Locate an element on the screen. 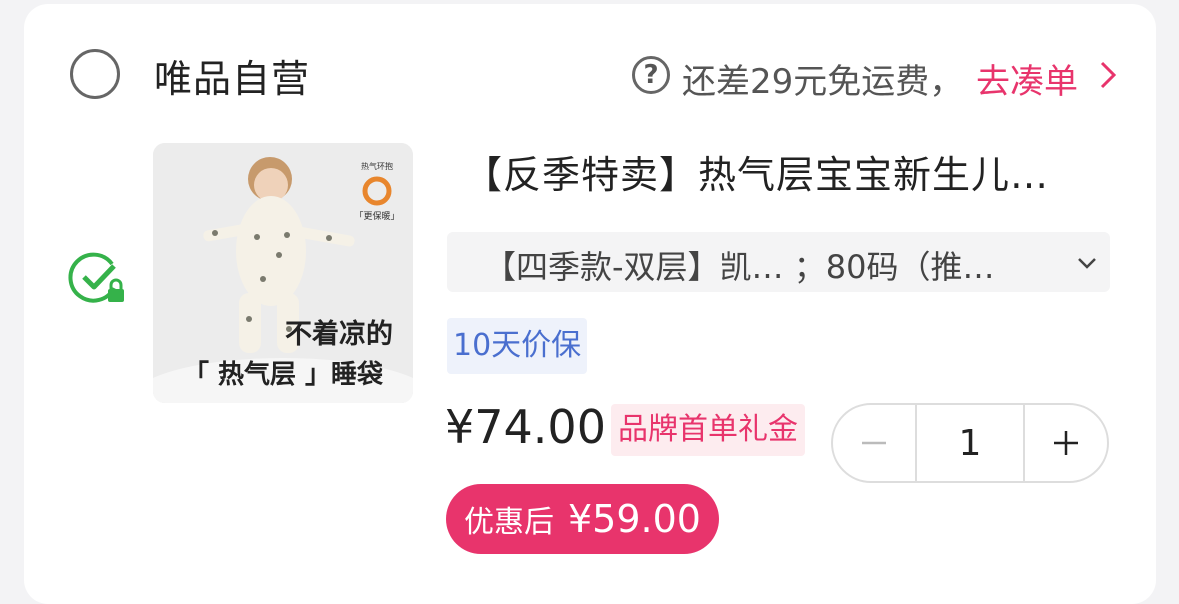 This screenshot has width=1179, height=604. badge-bottom-text: 「更保暖」 is located at coordinates (376, 216).